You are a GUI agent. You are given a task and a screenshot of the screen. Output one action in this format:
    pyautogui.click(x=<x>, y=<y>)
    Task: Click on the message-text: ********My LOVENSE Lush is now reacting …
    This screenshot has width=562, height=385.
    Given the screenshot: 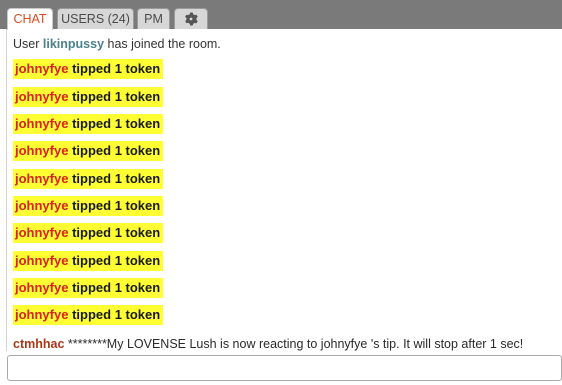 What is the action you would take?
    pyautogui.click(x=295, y=344)
    